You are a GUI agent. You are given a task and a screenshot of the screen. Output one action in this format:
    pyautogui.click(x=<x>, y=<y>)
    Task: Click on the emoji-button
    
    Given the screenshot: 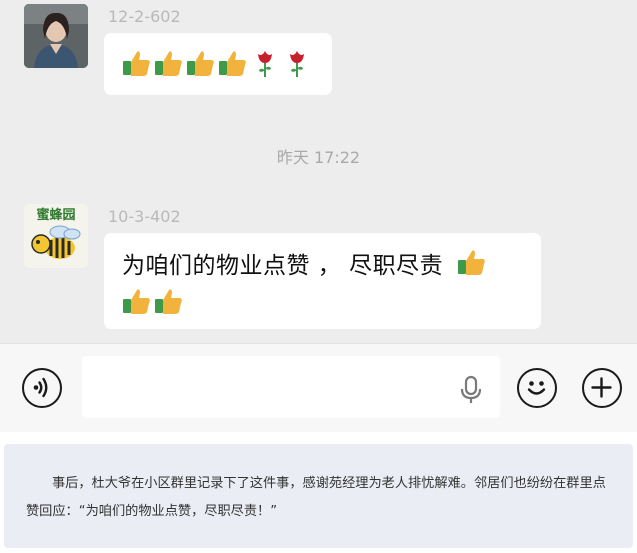 What is the action you would take?
    pyautogui.click(x=537, y=388)
    